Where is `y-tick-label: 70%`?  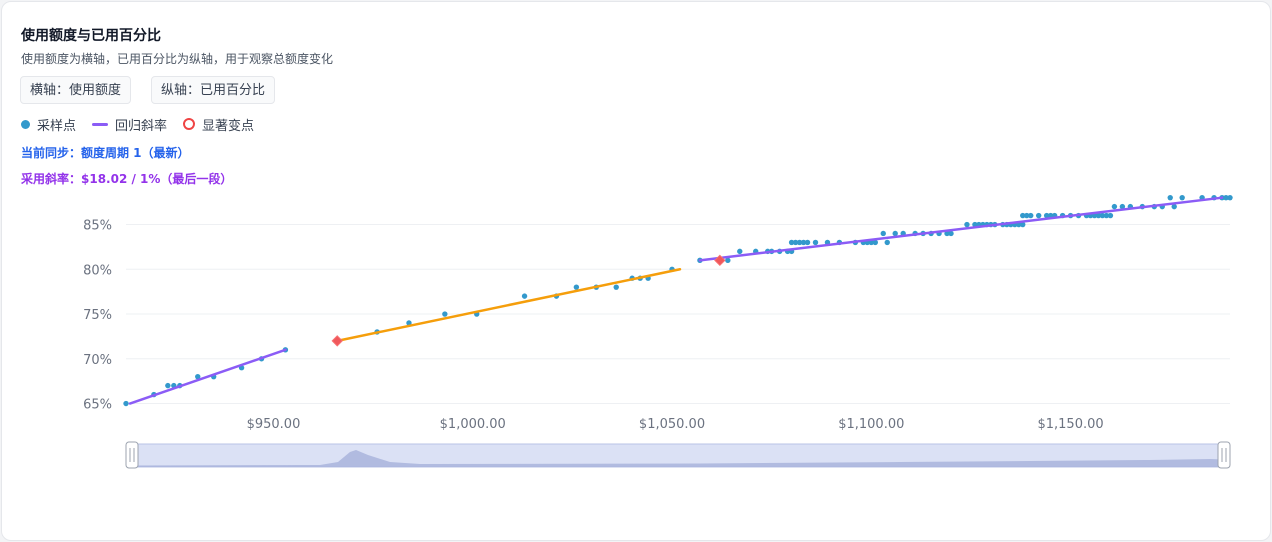 y-tick-label: 70% is located at coordinates (97, 360).